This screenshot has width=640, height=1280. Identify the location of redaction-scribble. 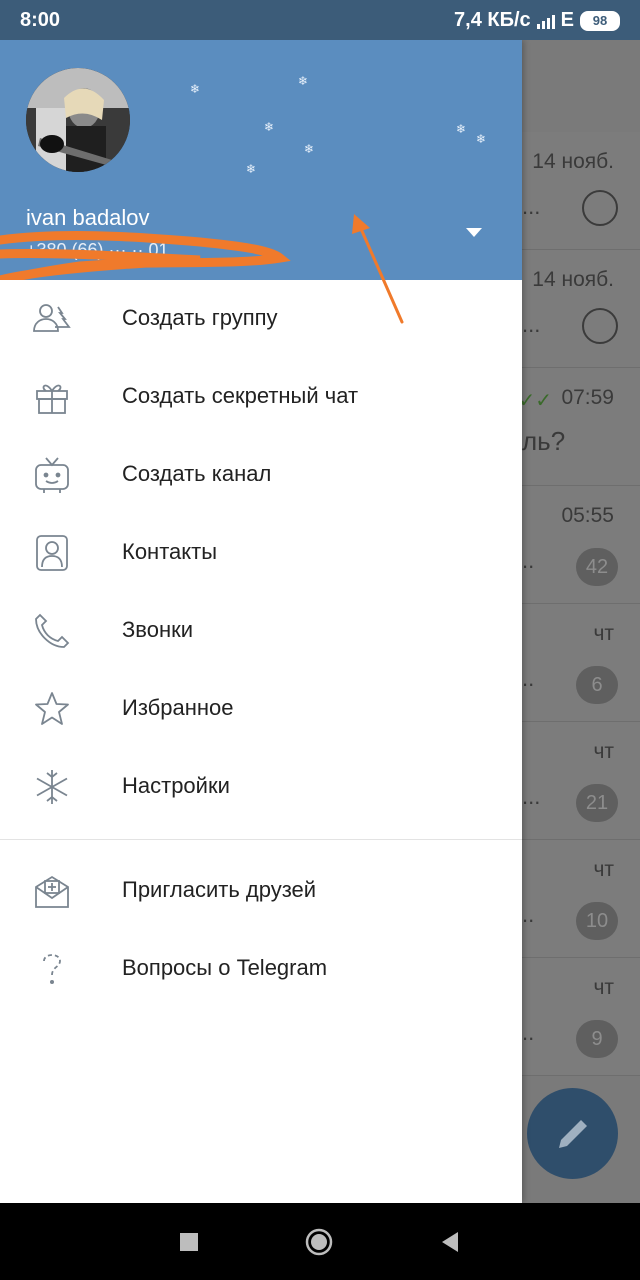
(145, 255).